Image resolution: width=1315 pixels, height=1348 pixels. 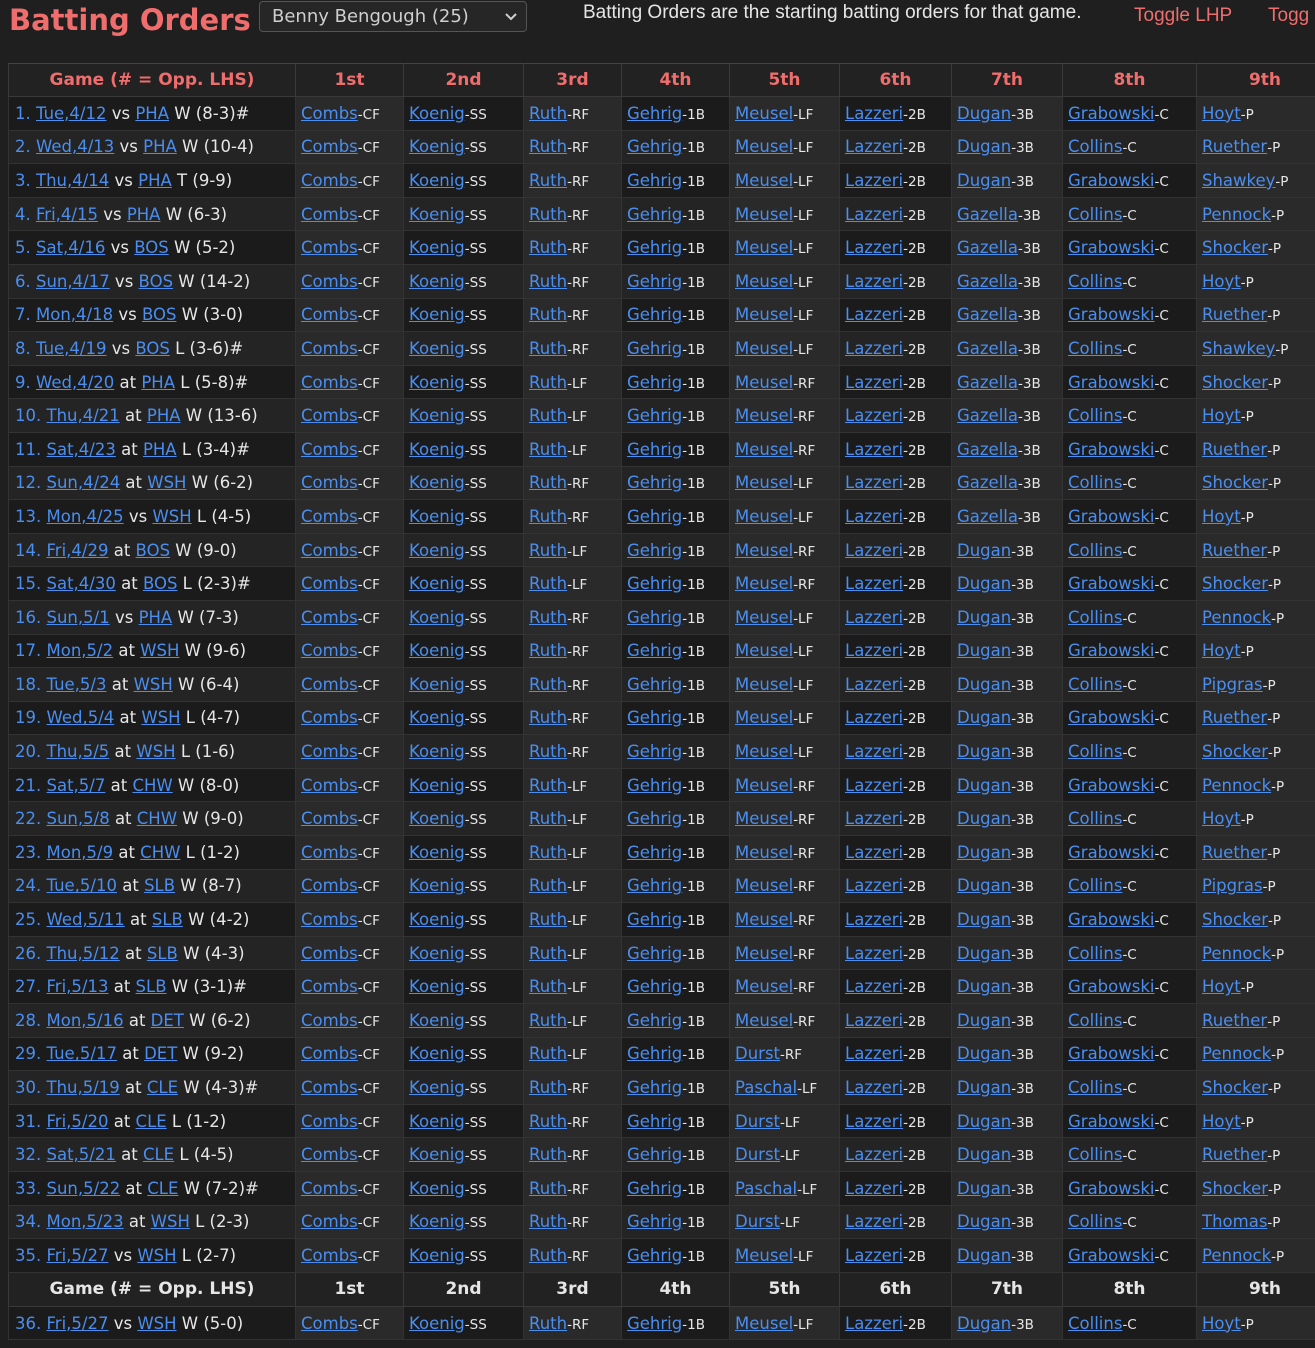 What do you see at coordinates (151, 247) in the screenshot?
I see `opponent-link: BOS` at bounding box center [151, 247].